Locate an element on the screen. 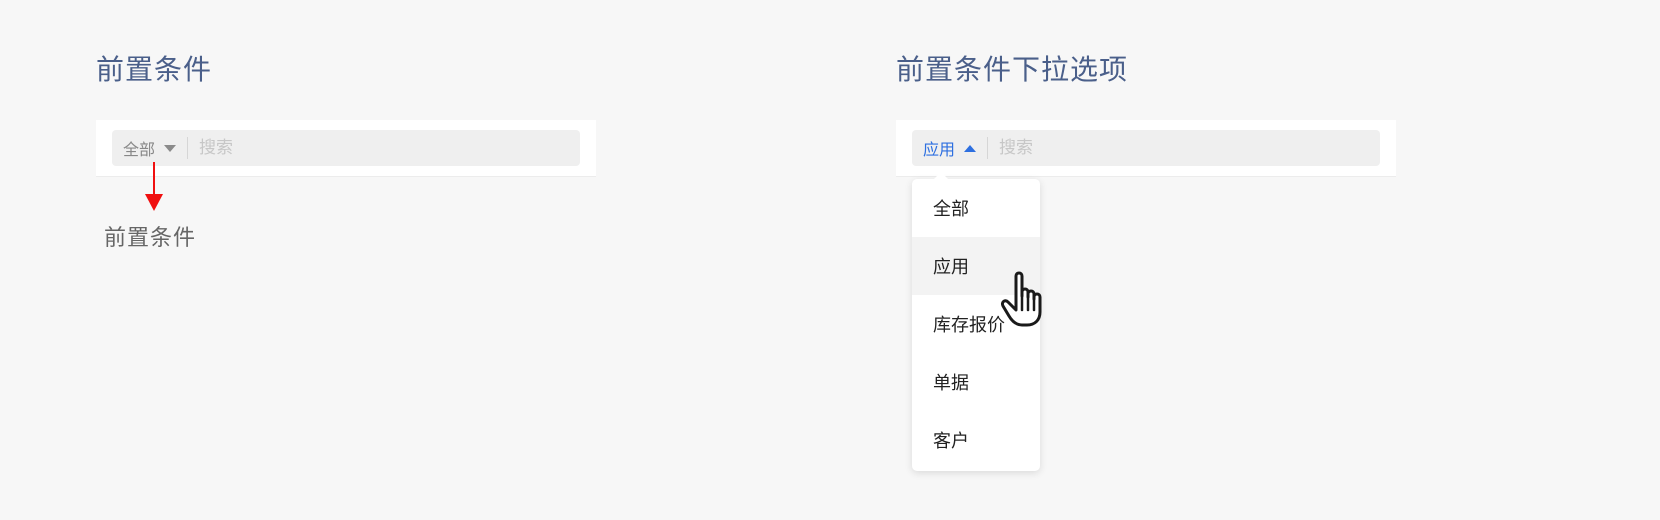 This screenshot has width=1660, height=520. right-prefix-label: 应用 is located at coordinates (939, 149).